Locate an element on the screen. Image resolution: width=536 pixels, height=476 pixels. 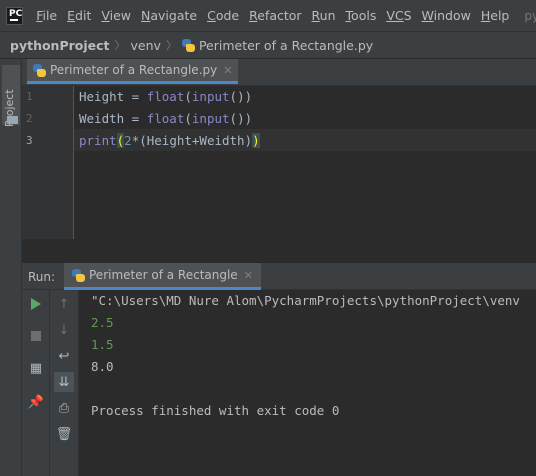
window-title: pytho is located at coordinates (530, 15).